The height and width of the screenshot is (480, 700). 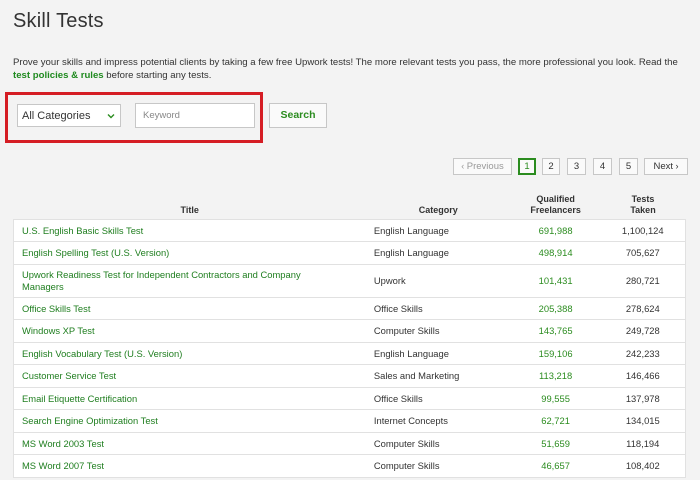 I want to click on tests-taken-count: 280,721, so click(x=642, y=280).